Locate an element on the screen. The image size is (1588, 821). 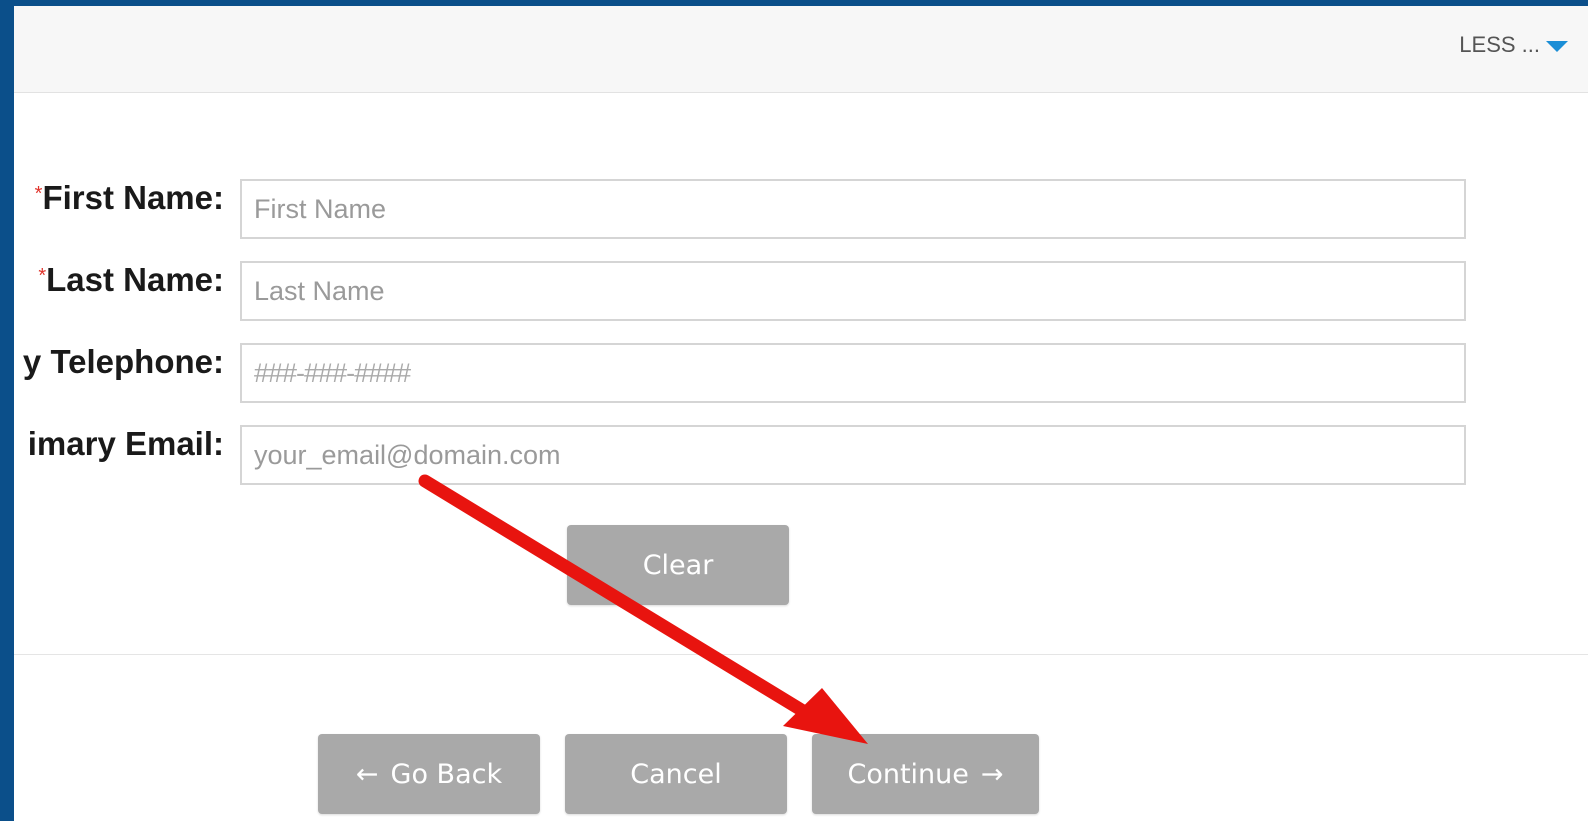
first-name-row: *First Name: is located at coordinates (801, 210).